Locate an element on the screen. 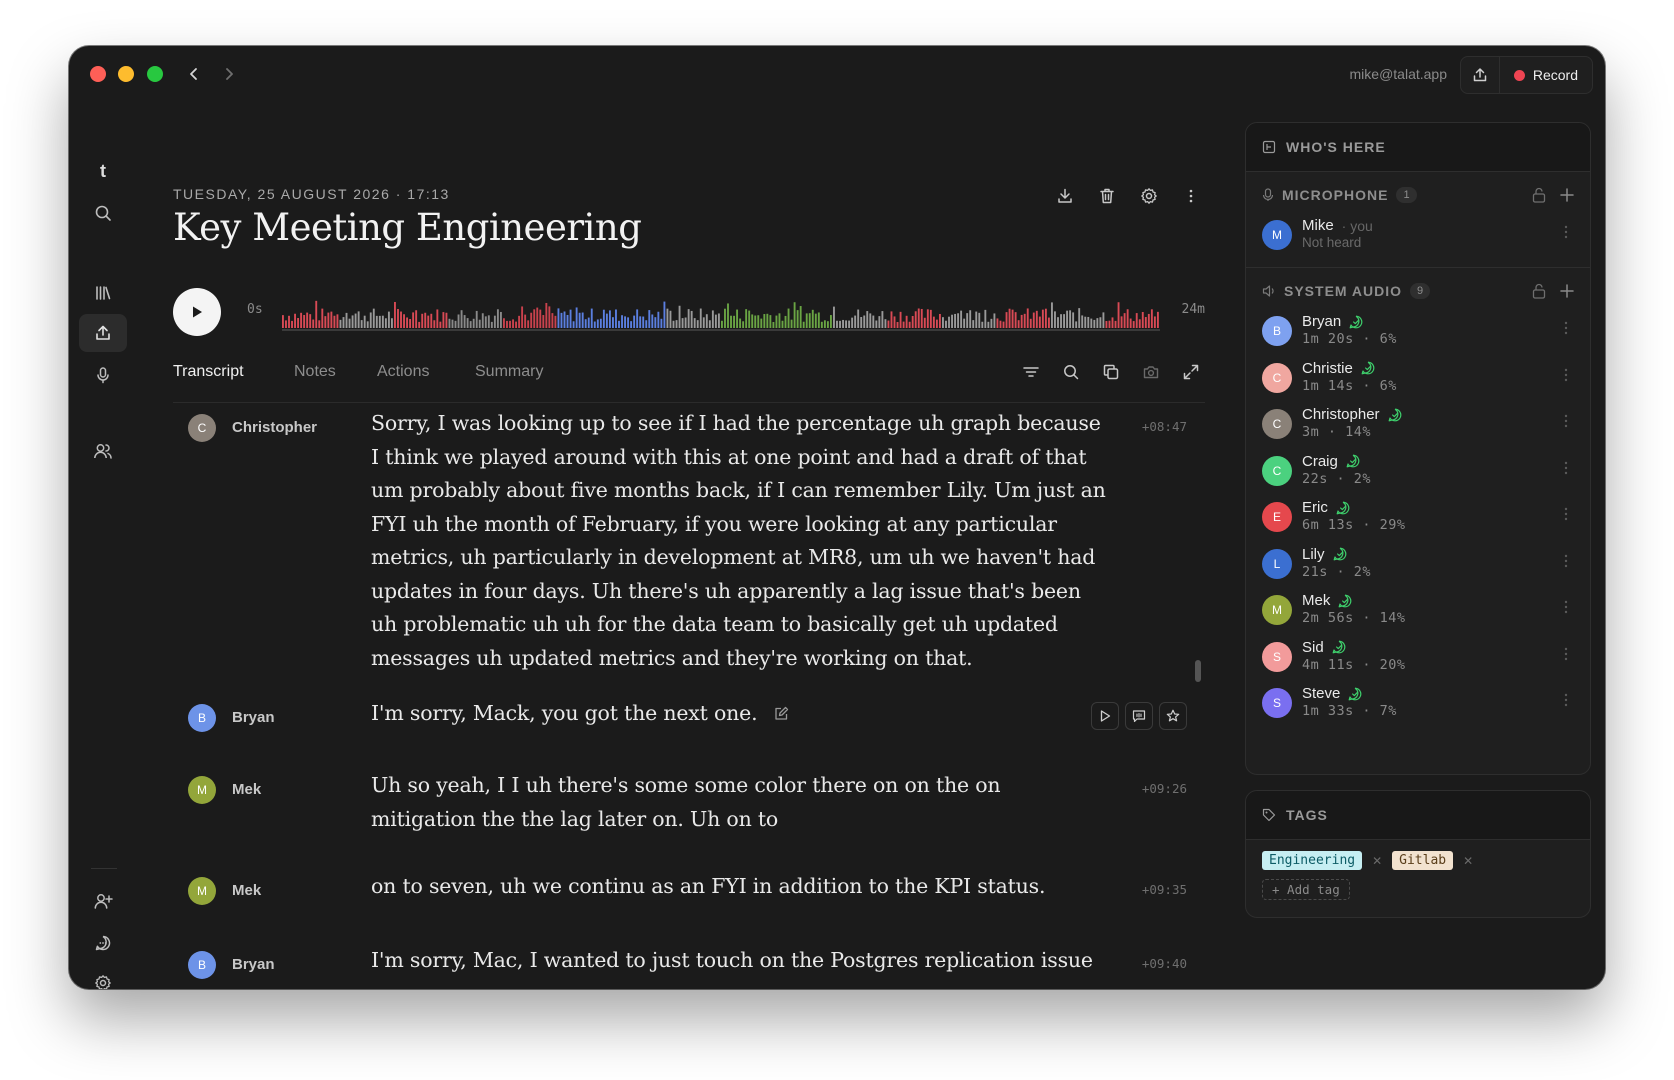 The width and height of the screenshot is (1674, 1080). chevron-left-icon is located at coordinates (193, 74).